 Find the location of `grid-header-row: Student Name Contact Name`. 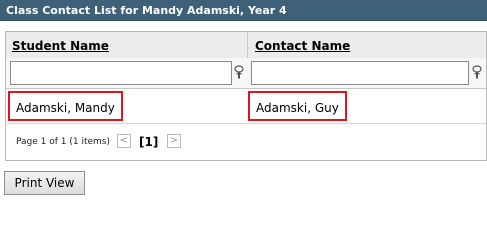

grid-header-row: Student Name Contact Name is located at coordinates (246, 45).